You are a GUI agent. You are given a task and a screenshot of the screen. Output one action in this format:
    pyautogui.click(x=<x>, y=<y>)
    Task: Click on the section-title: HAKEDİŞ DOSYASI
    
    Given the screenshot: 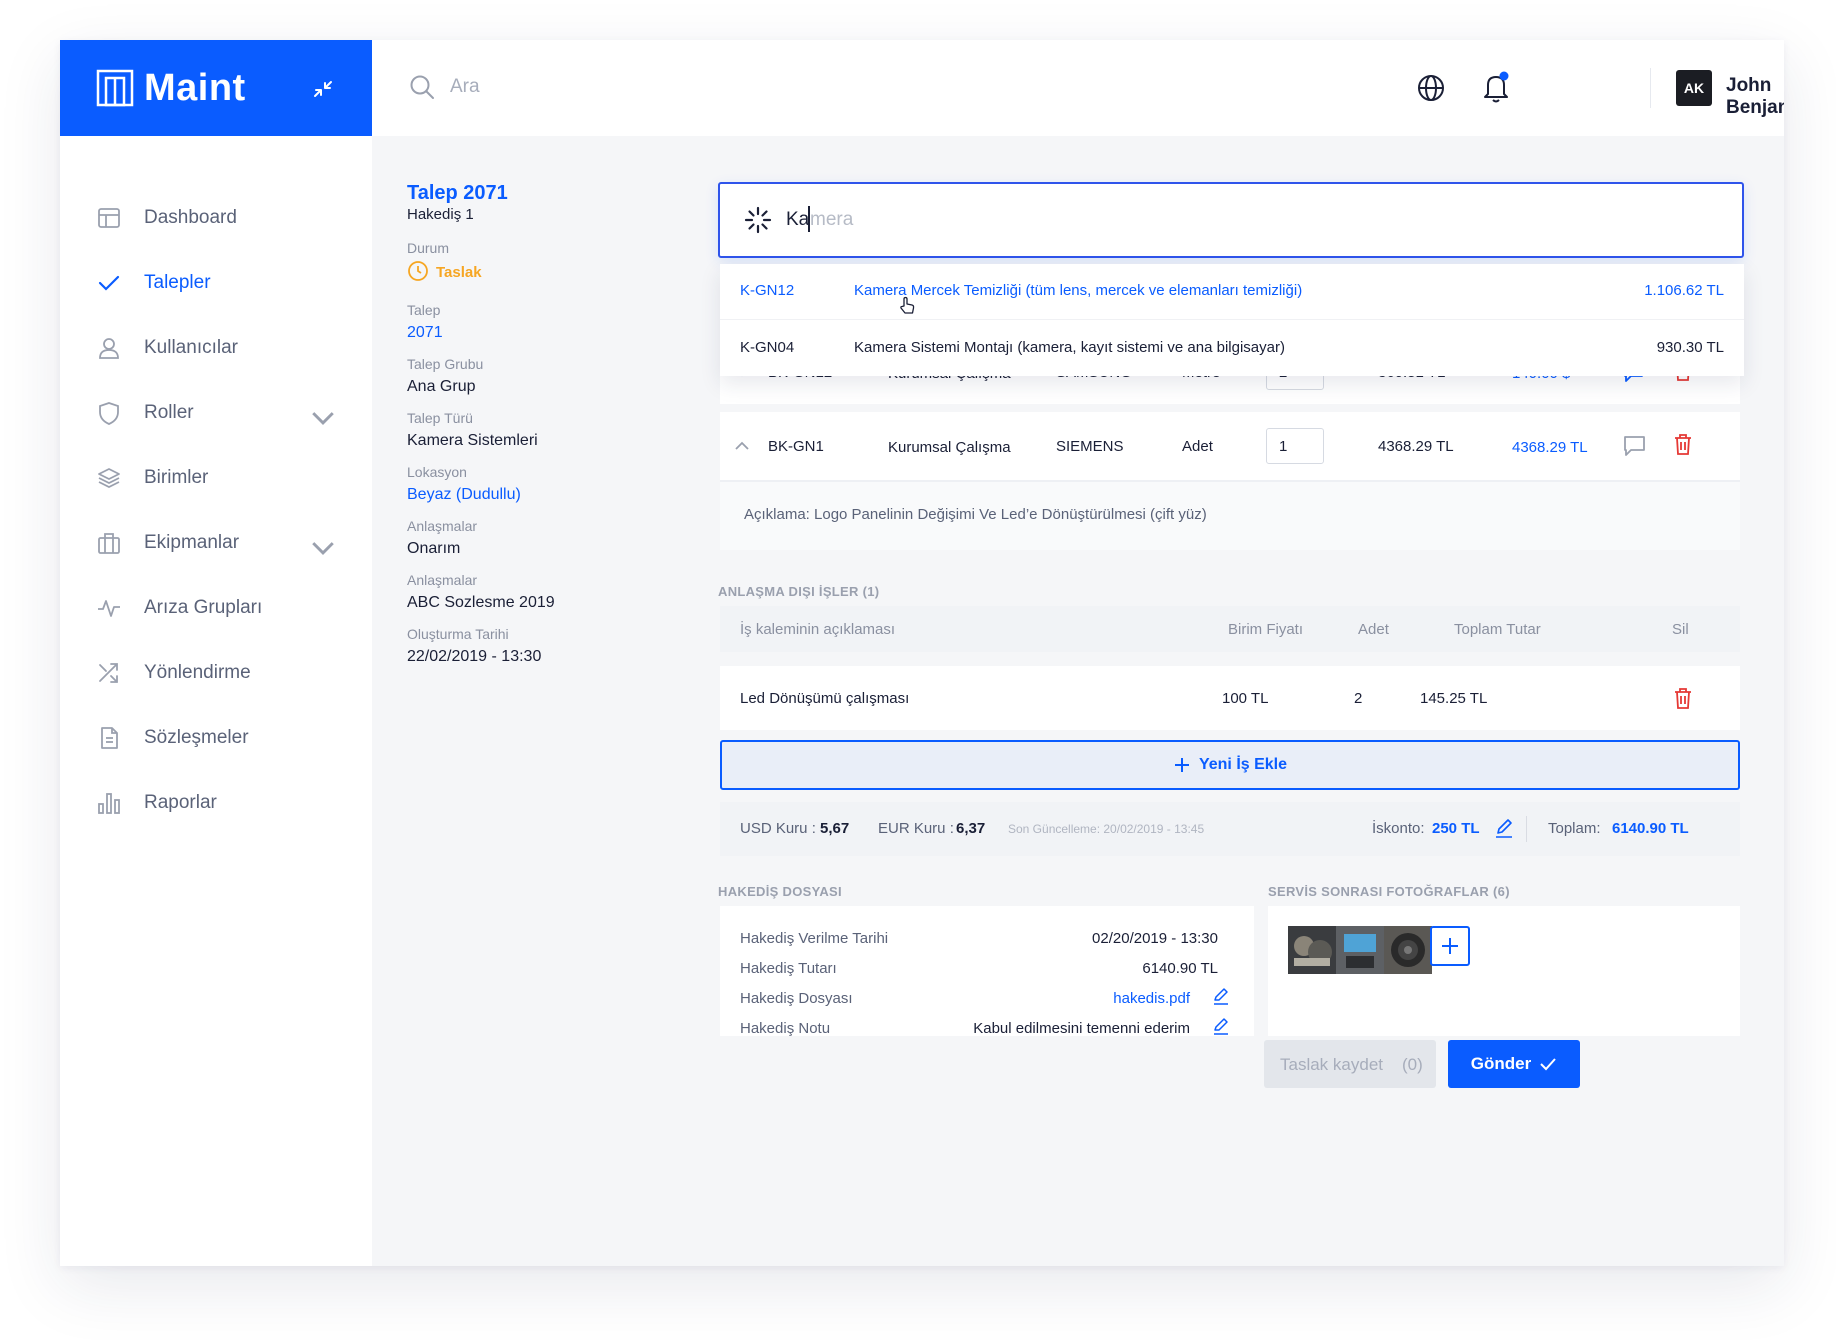 What is the action you would take?
    pyautogui.click(x=780, y=891)
    